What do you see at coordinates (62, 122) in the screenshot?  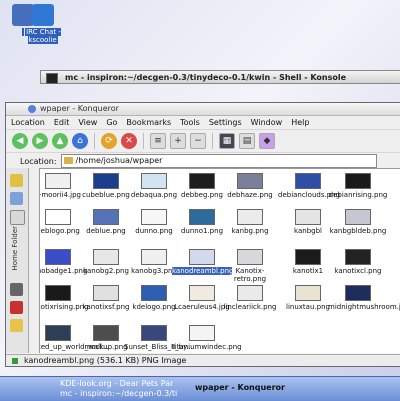 I see `menu-edit: Edit` at bounding box center [62, 122].